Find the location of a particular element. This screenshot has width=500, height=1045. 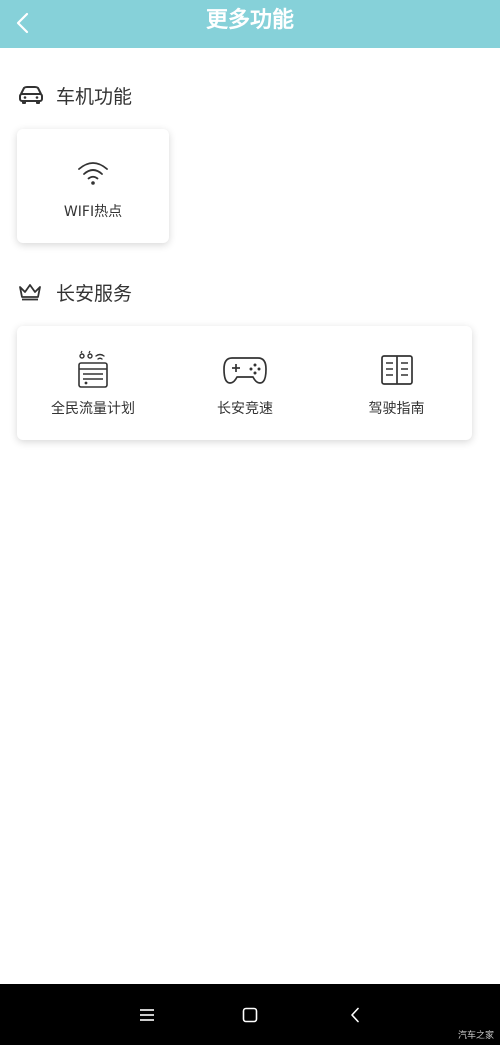

car-icon is located at coordinates (31, 95).